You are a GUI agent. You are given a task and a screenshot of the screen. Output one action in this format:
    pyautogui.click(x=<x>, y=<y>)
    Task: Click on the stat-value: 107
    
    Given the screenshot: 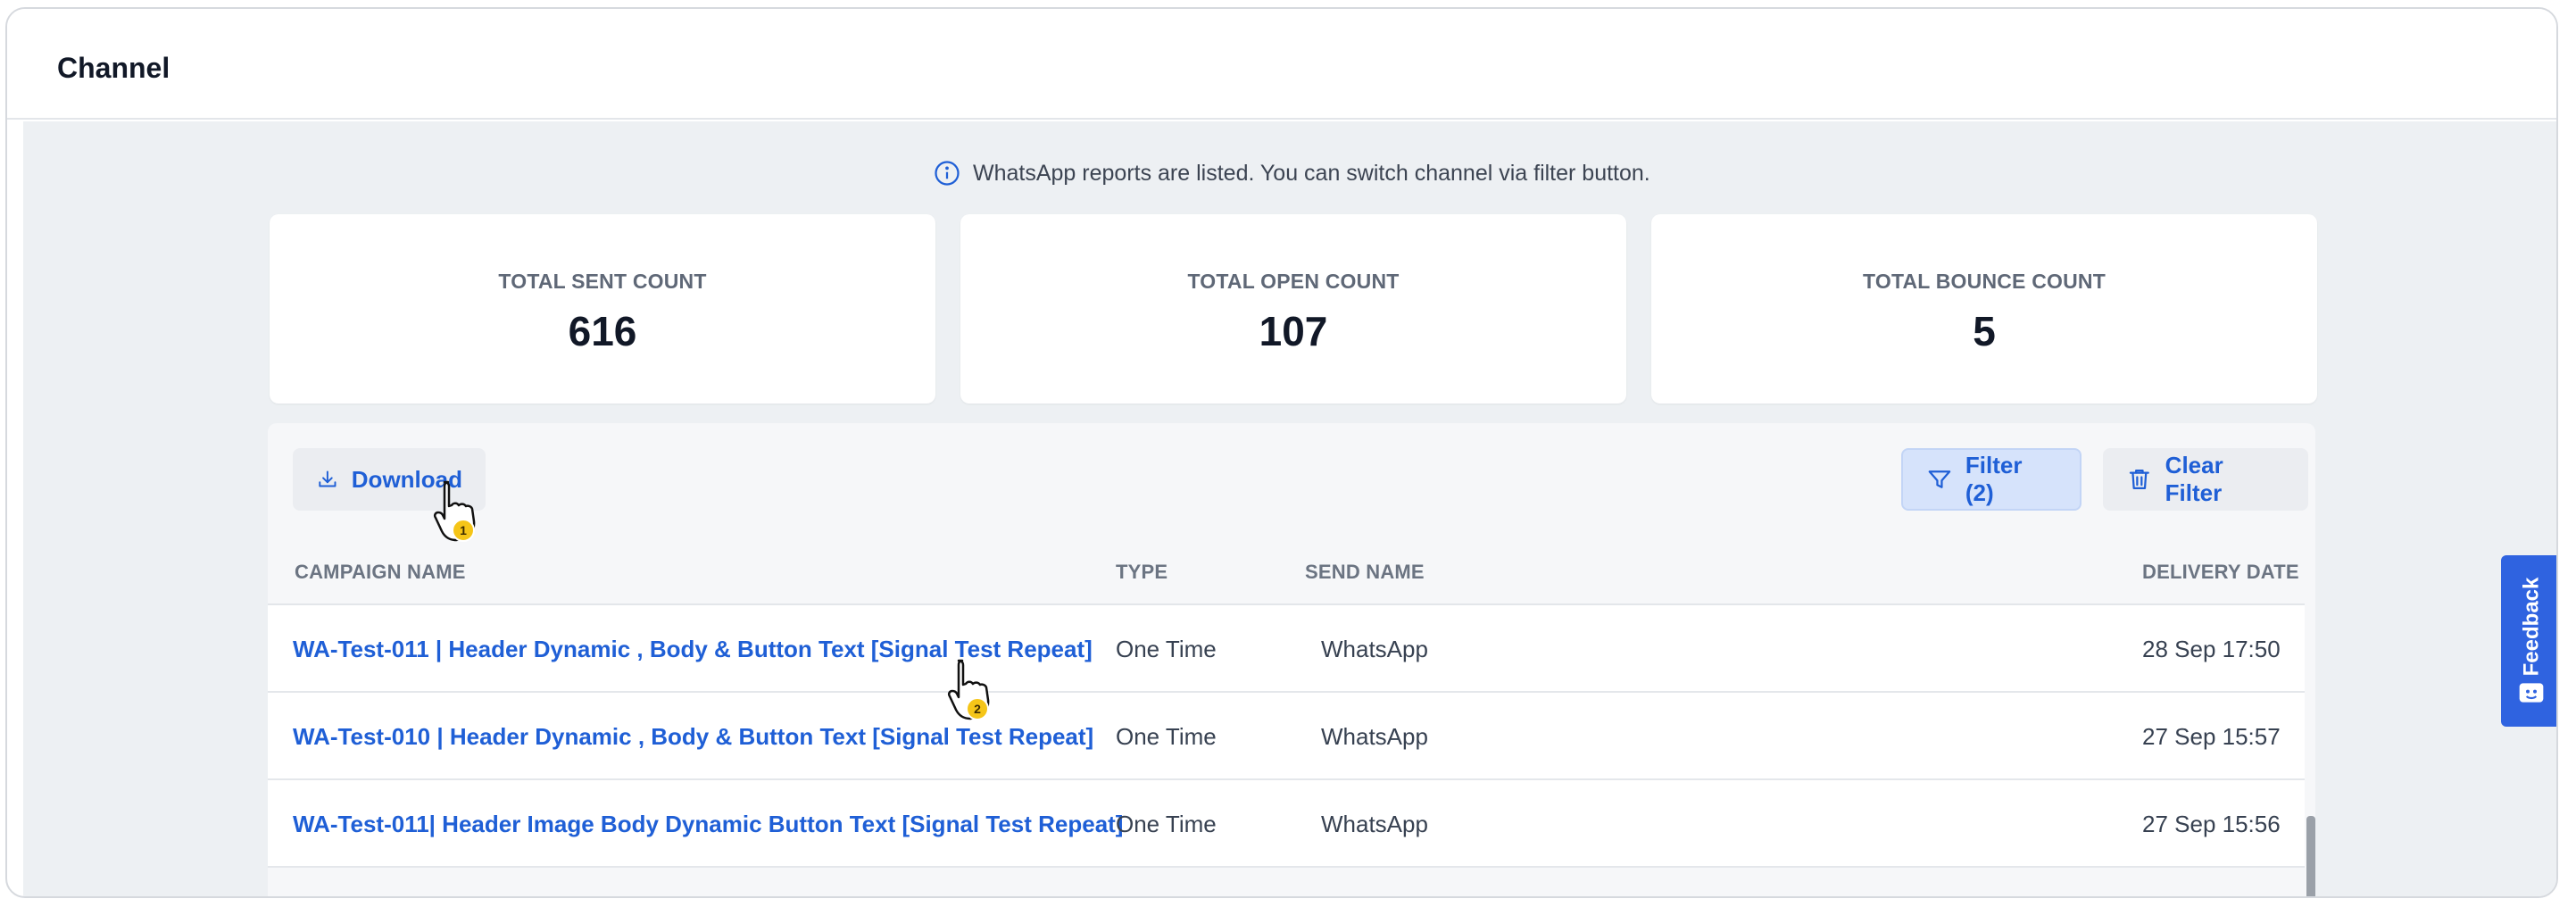 What is the action you would take?
    pyautogui.click(x=1293, y=331)
    